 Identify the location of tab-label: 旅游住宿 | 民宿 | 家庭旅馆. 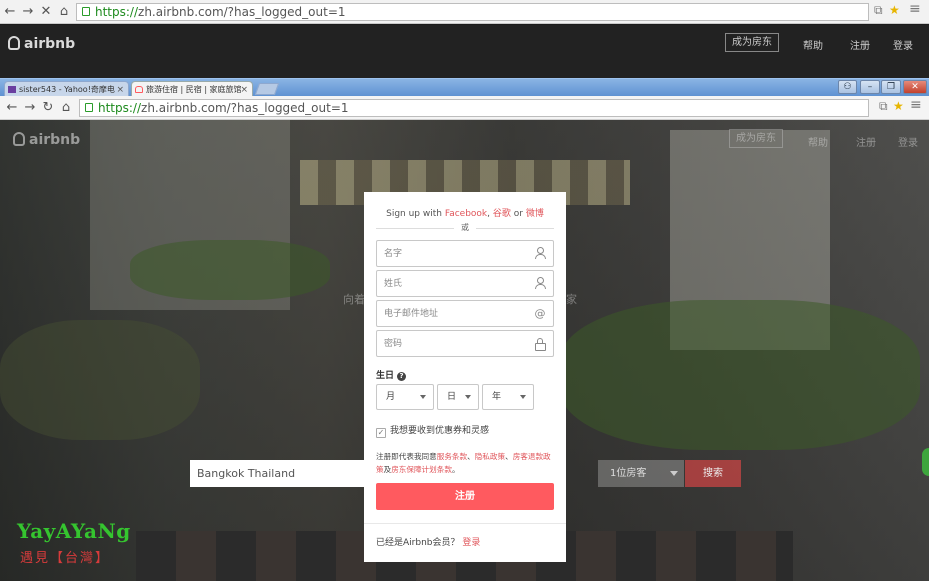
(194, 89).